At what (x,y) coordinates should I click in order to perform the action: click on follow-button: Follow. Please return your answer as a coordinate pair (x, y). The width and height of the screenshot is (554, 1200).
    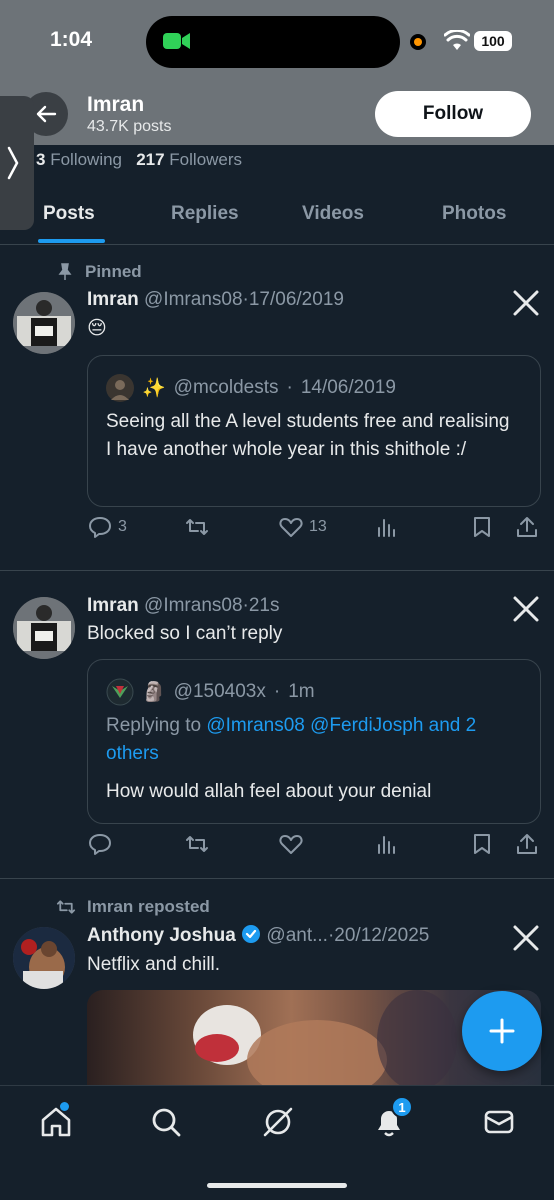
    Looking at the image, I should click on (453, 114).